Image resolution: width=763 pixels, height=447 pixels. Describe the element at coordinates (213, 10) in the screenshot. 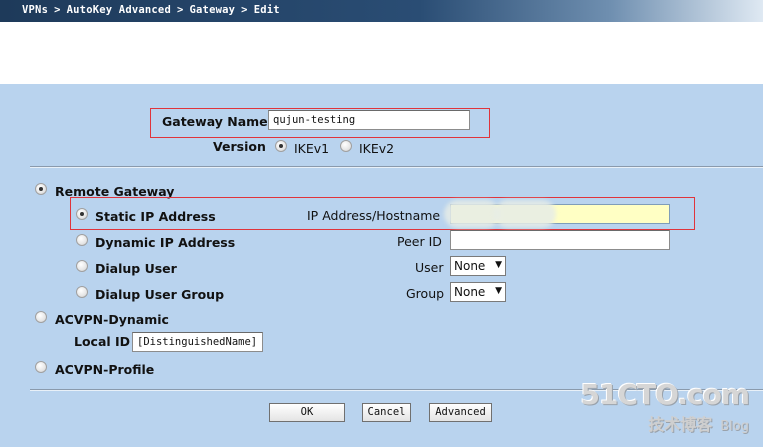

I see `breadcrumb-gateway: Gateway` at that location.